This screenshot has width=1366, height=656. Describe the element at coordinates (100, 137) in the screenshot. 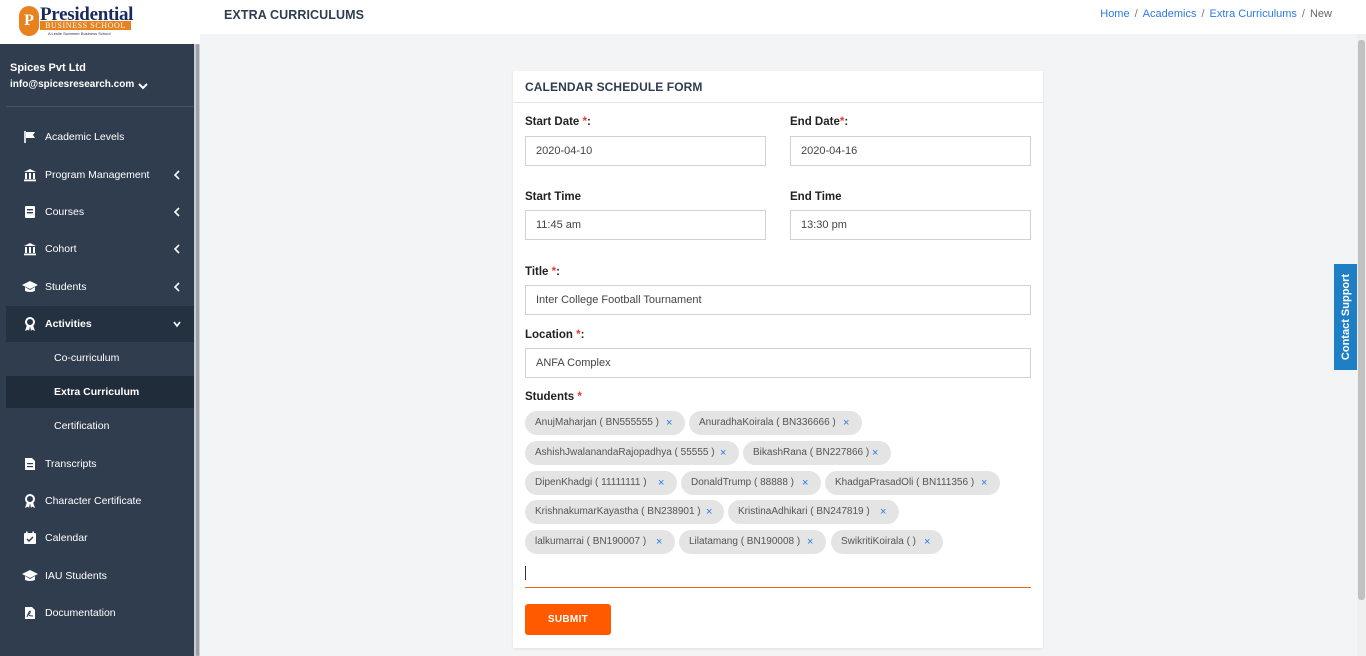

I see `sidebar-item-academic-levels: Academic Levels` at that location.